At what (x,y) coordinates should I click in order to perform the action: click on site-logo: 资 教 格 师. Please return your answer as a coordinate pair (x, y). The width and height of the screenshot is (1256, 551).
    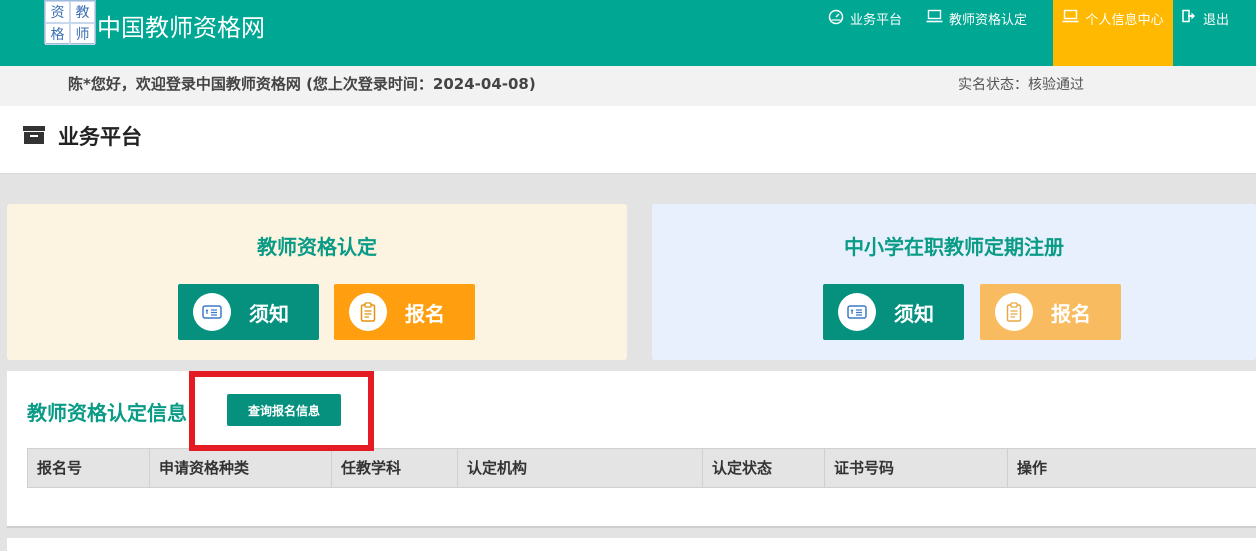
    Looking at the image, I should click on (70, 22).